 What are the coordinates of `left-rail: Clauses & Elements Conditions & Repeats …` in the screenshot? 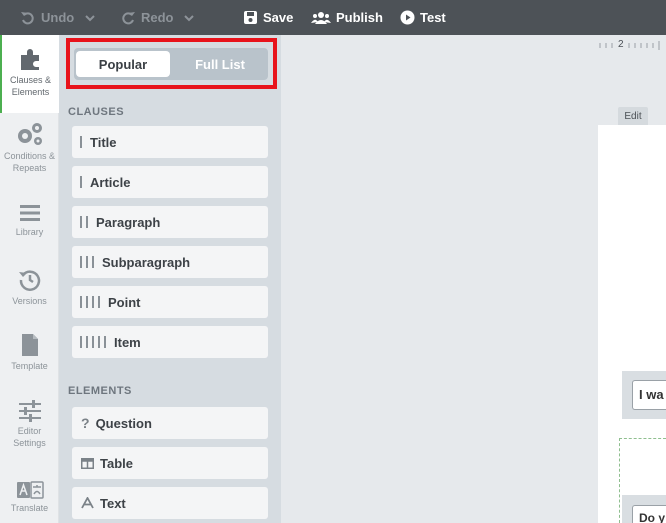 It's located at (29, 279).